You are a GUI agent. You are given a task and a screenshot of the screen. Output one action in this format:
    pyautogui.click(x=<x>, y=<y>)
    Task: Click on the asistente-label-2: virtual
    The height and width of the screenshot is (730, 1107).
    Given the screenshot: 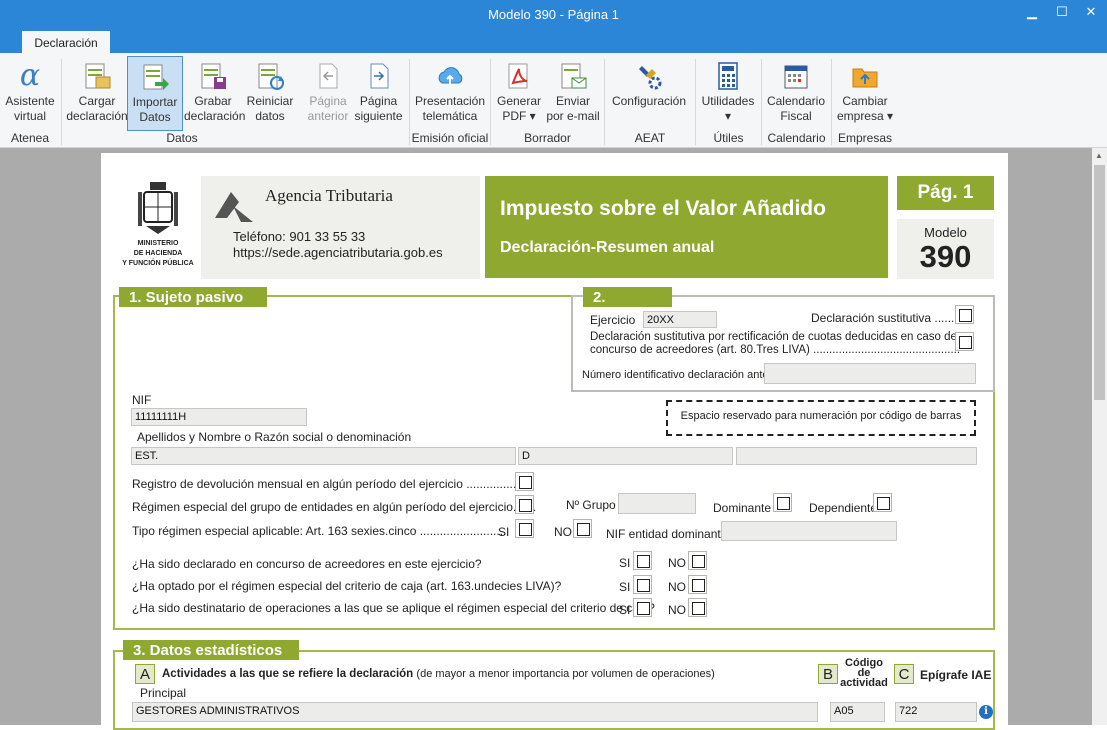 What is the action you would take?
    pyautogui.click(x=29, y=116)
    